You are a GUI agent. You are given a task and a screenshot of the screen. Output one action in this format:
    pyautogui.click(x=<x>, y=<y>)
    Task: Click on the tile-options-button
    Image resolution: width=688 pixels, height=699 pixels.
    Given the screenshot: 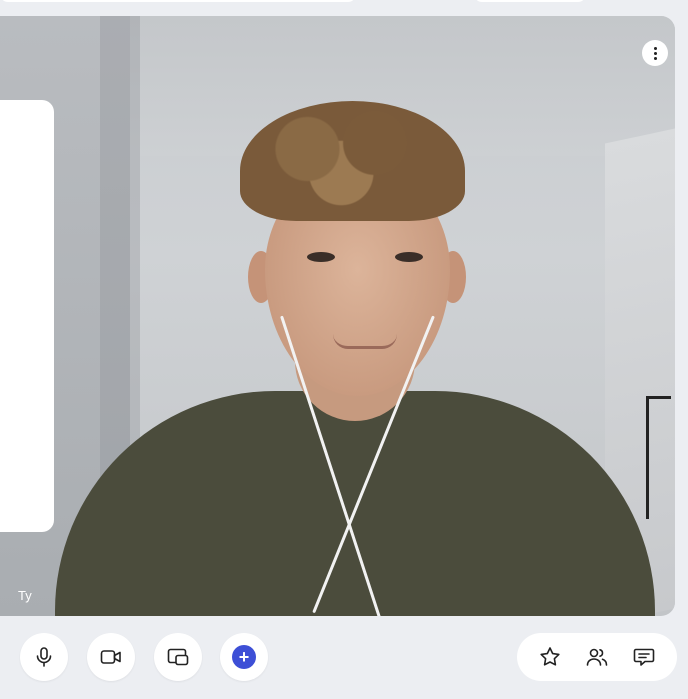 What is the action you would take?
    pyautogui.click(x=655, y=53)
    